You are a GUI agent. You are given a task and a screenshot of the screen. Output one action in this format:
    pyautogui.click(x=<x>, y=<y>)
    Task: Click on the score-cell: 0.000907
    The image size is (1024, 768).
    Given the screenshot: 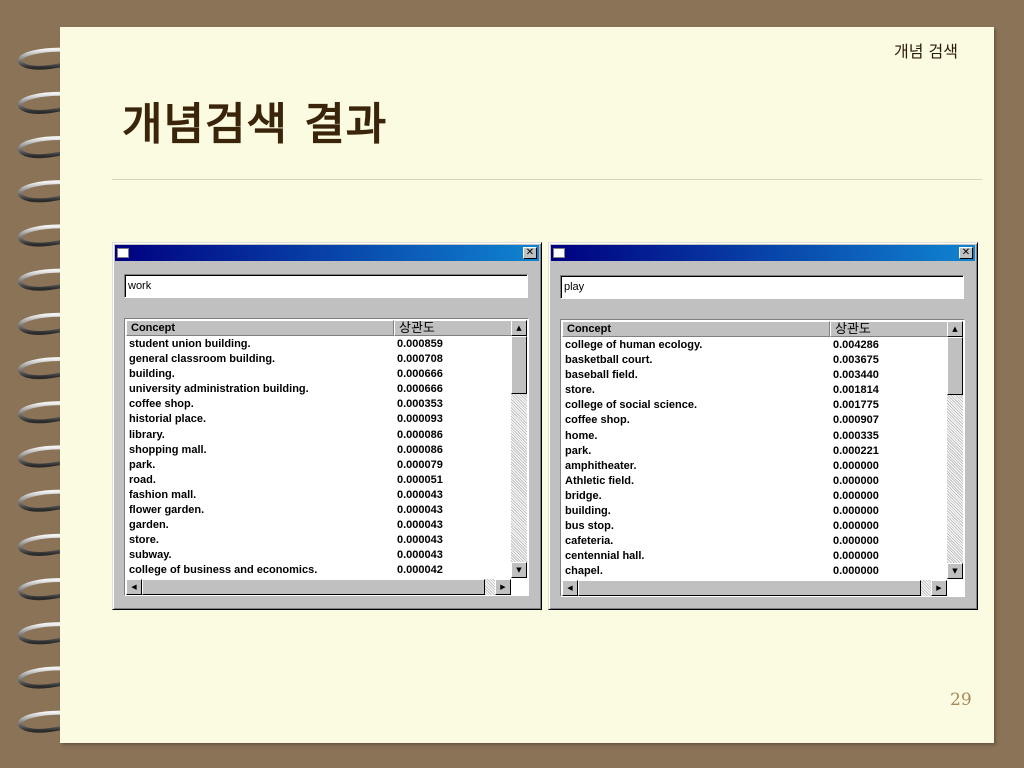 What is the action you would take?
    pyautogui.click(x=856, y=420)
    